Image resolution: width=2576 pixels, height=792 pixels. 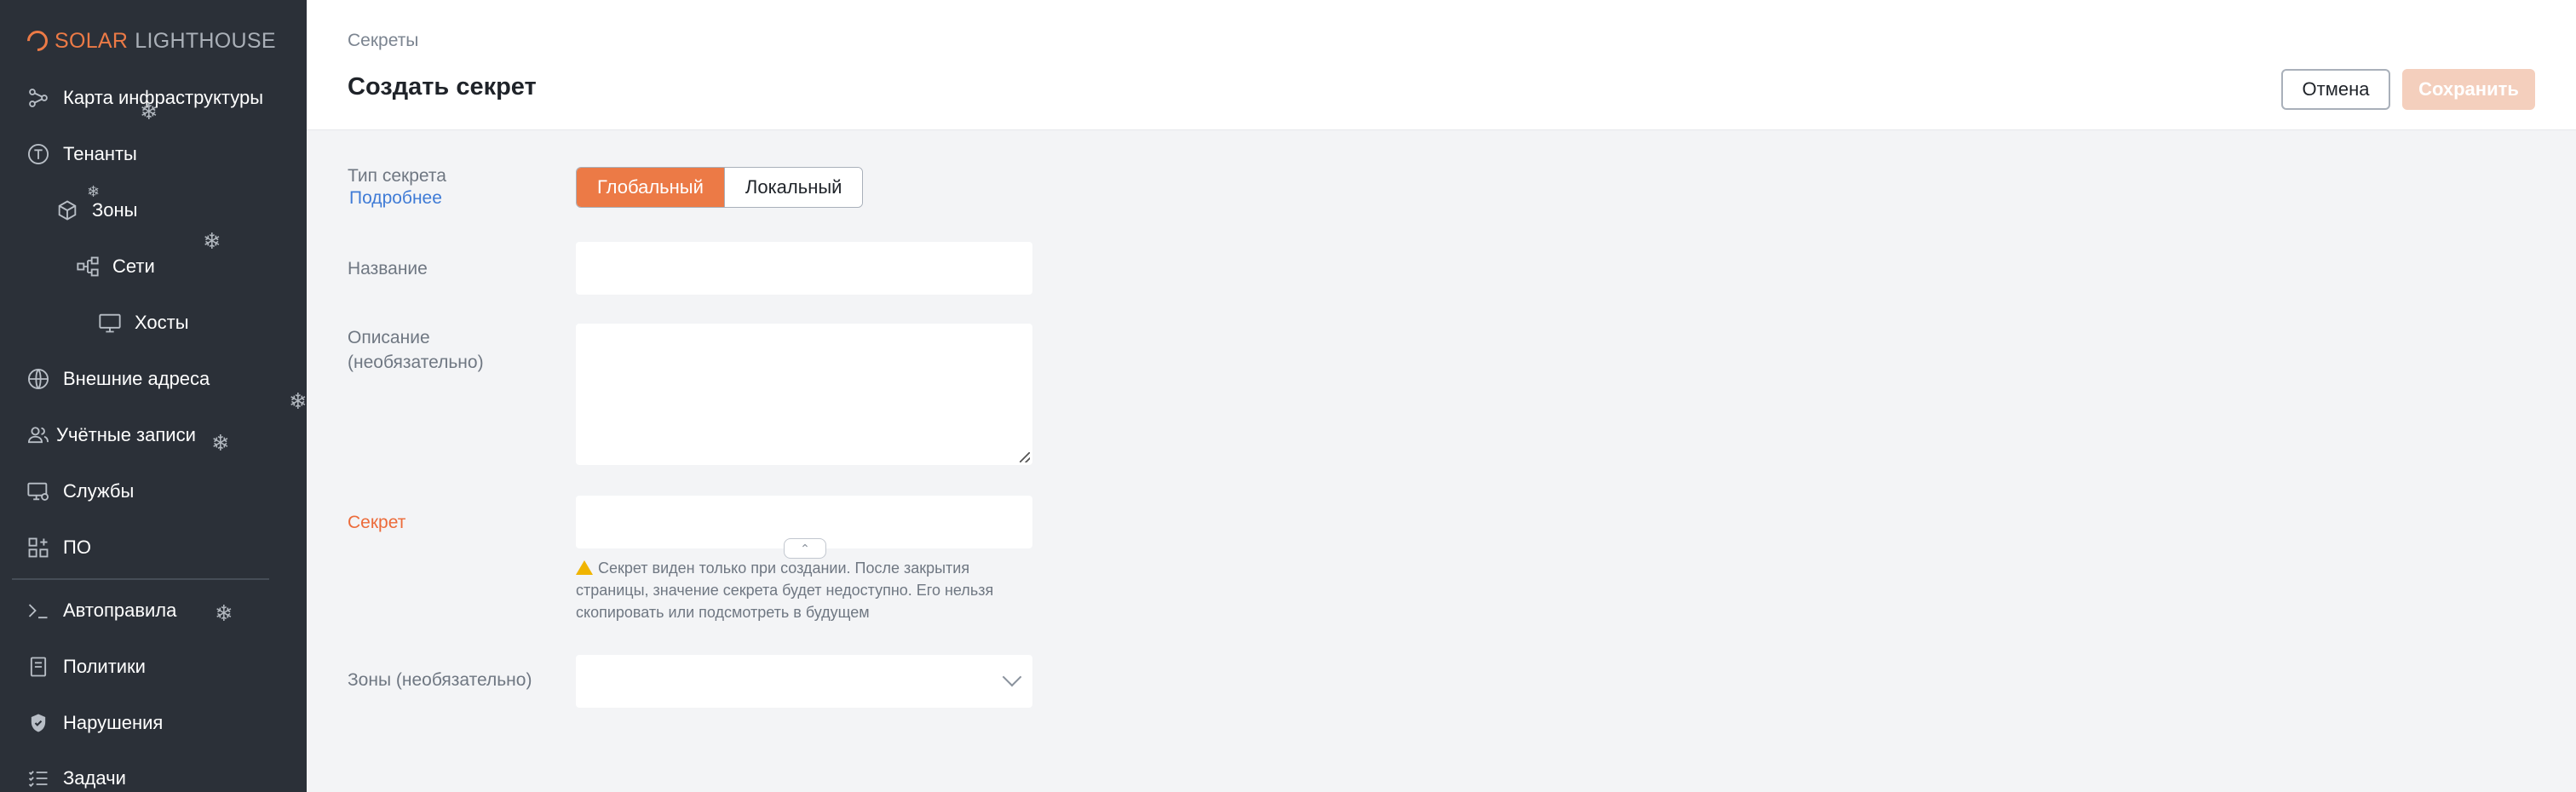 What do you see at coordinates (92, 40) in the screenshot?
I see `logo-brand: SOLAR` at bounding box center [92, 40].